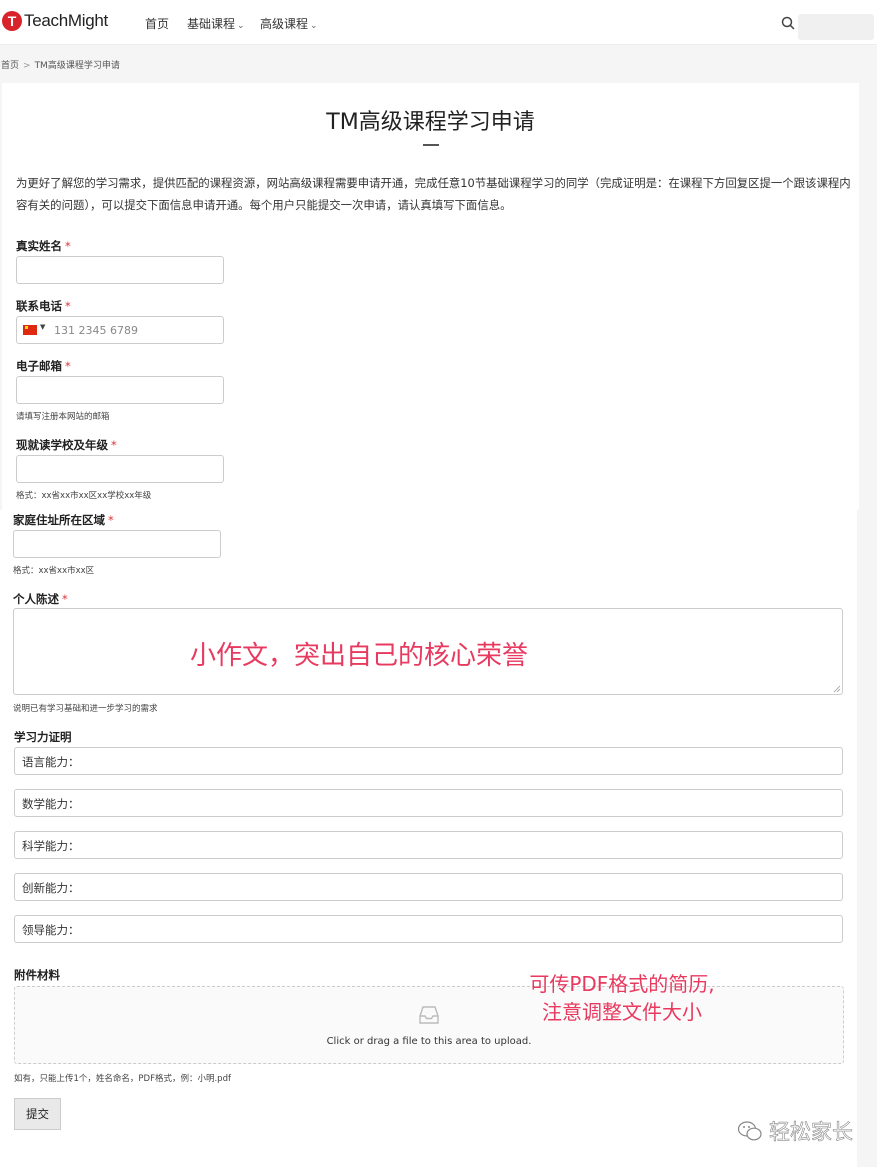  I want to click on region-input, so click(117, 544).